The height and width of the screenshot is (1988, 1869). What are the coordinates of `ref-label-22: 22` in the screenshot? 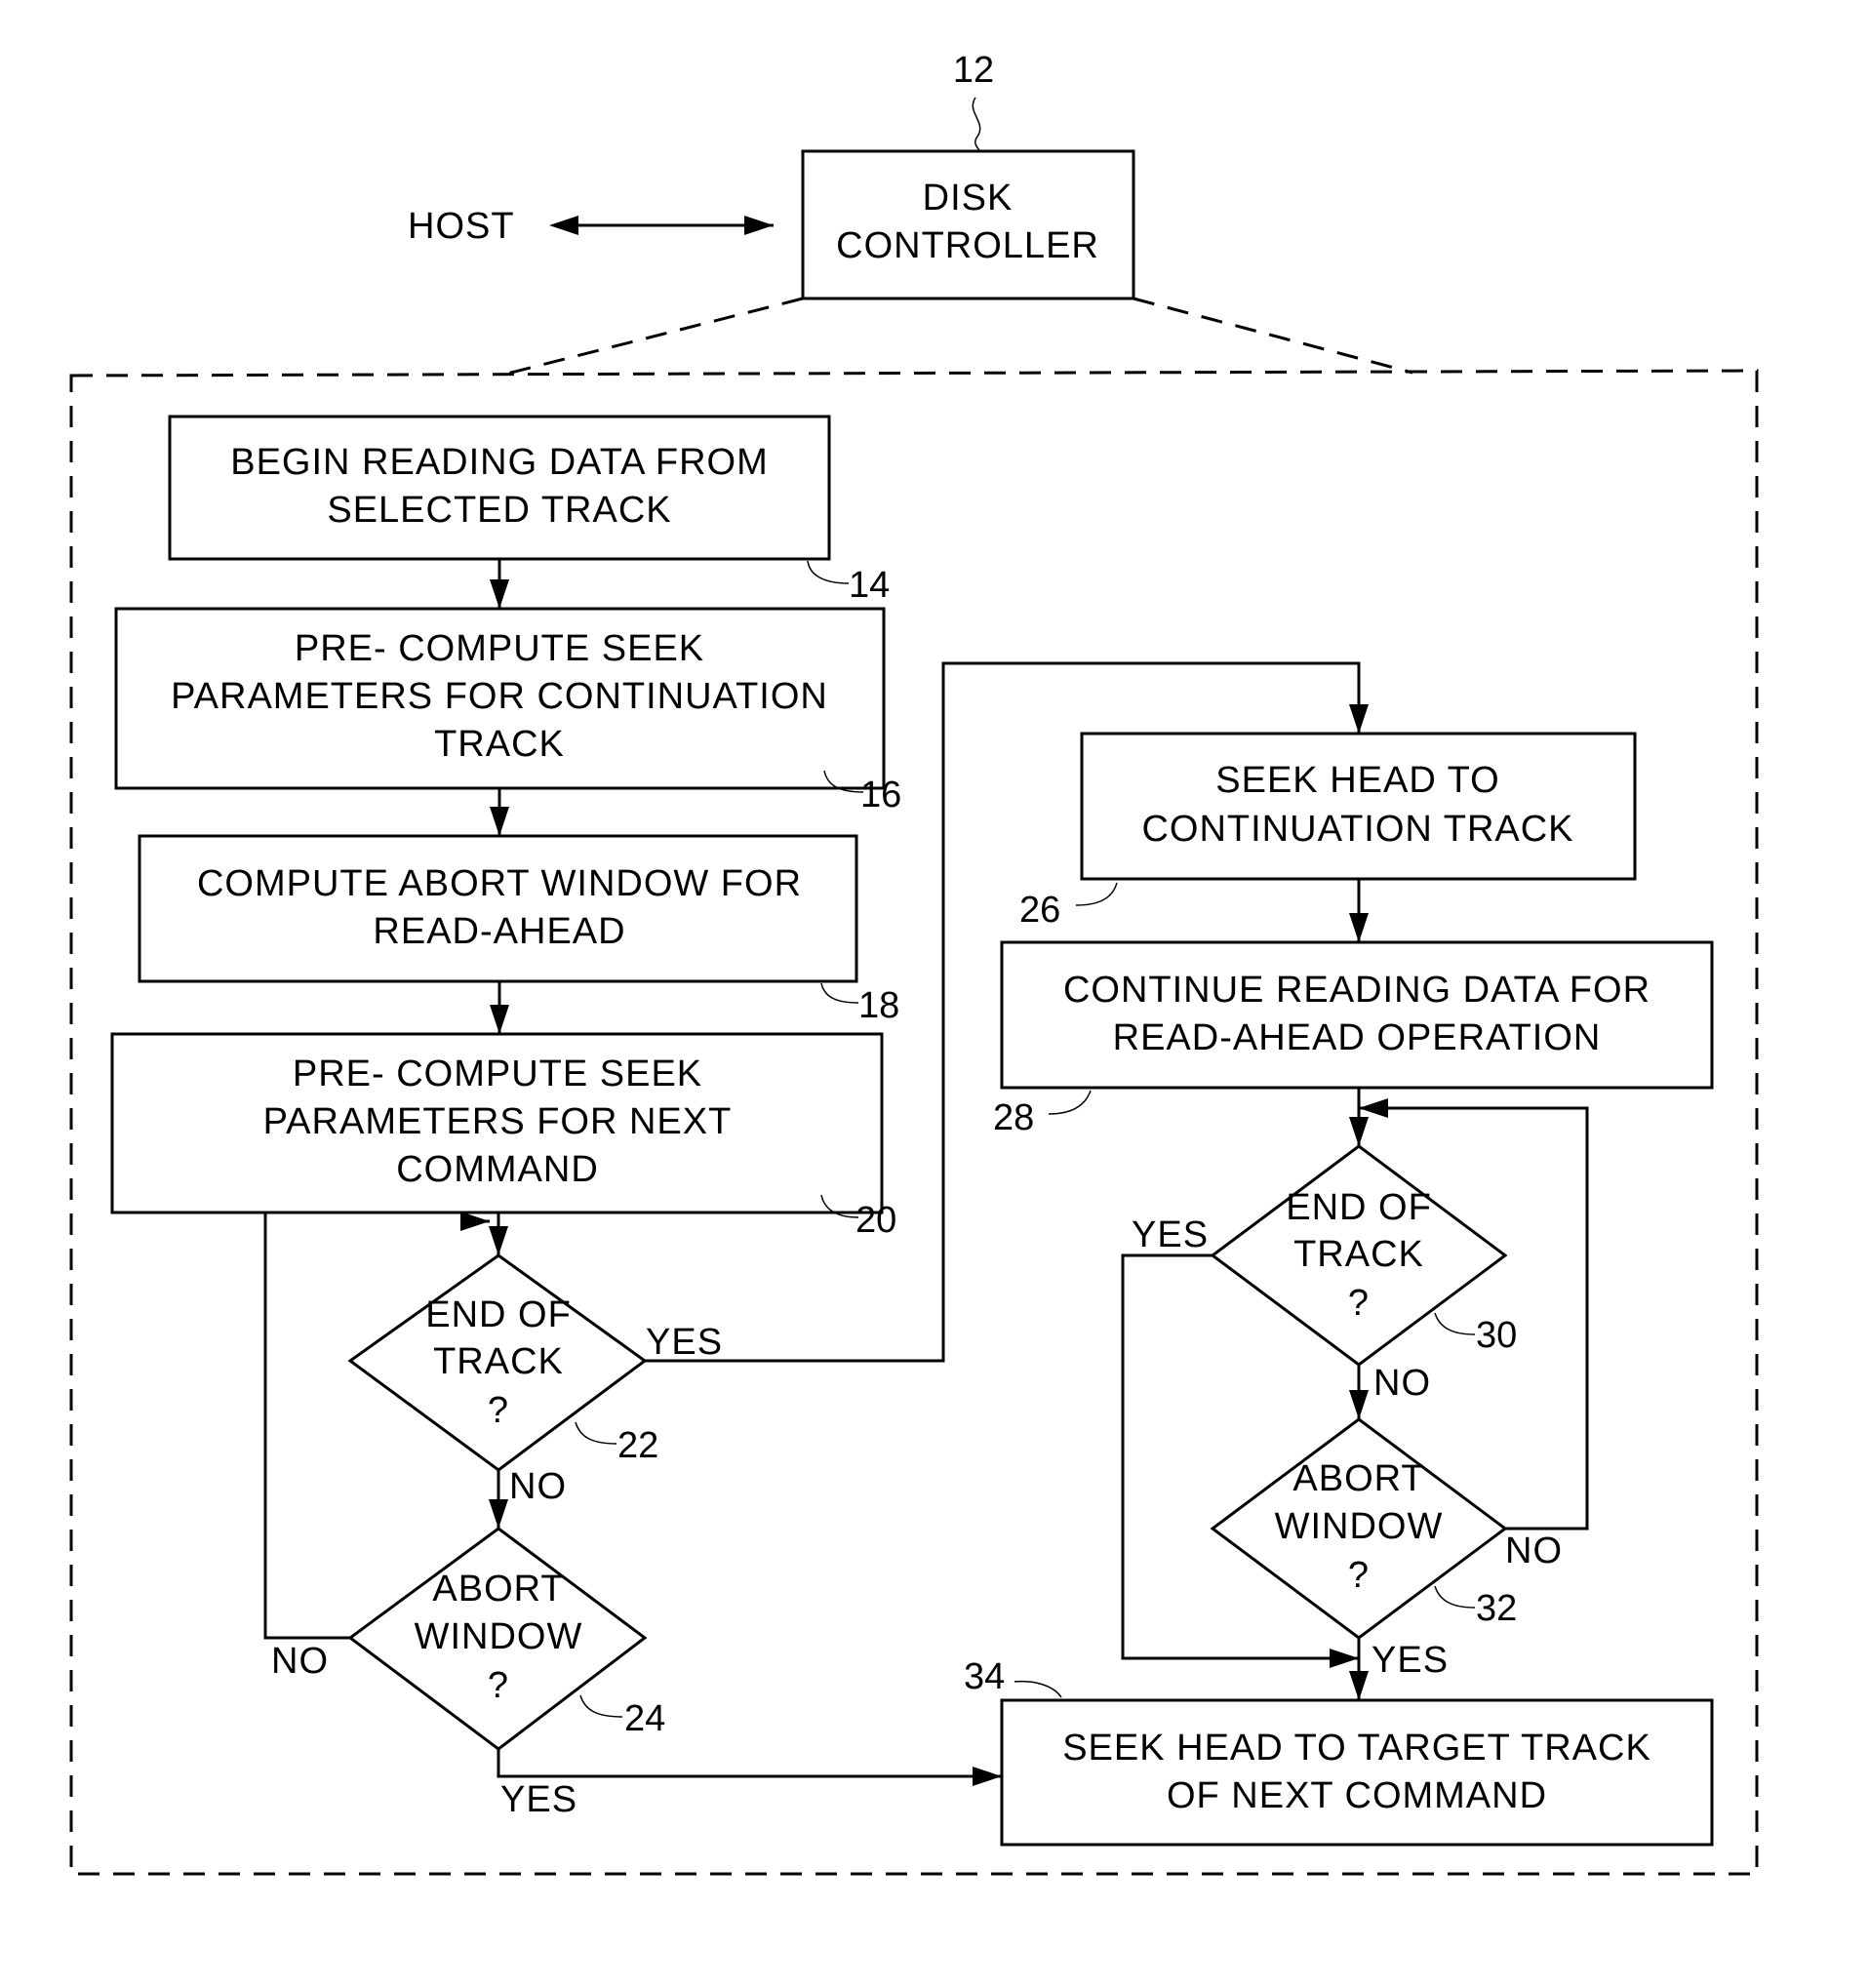 It's located at (637, 1446).